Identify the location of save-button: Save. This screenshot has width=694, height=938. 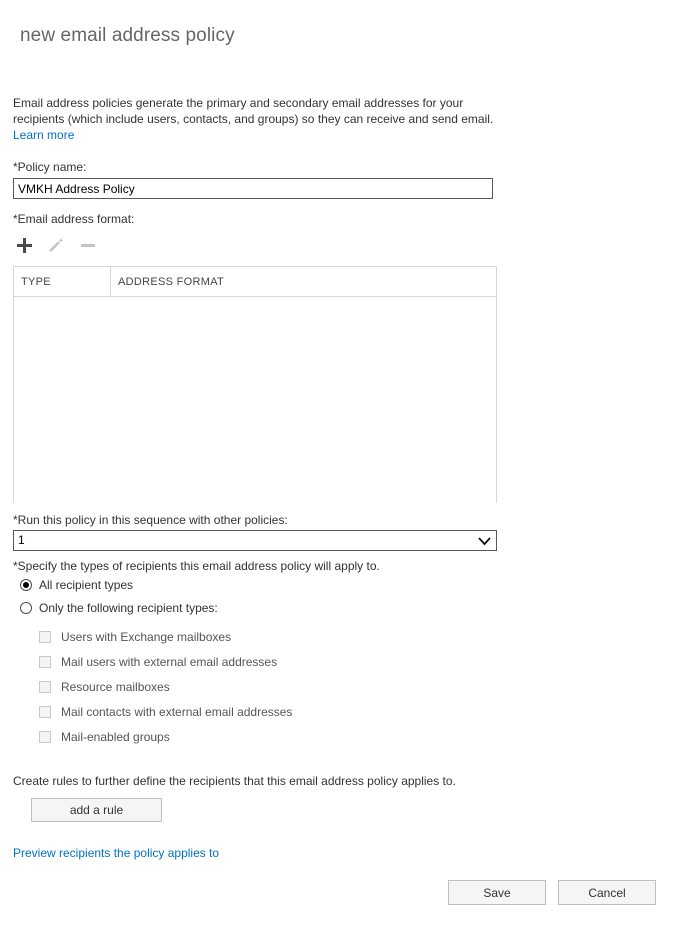
(497, 892).